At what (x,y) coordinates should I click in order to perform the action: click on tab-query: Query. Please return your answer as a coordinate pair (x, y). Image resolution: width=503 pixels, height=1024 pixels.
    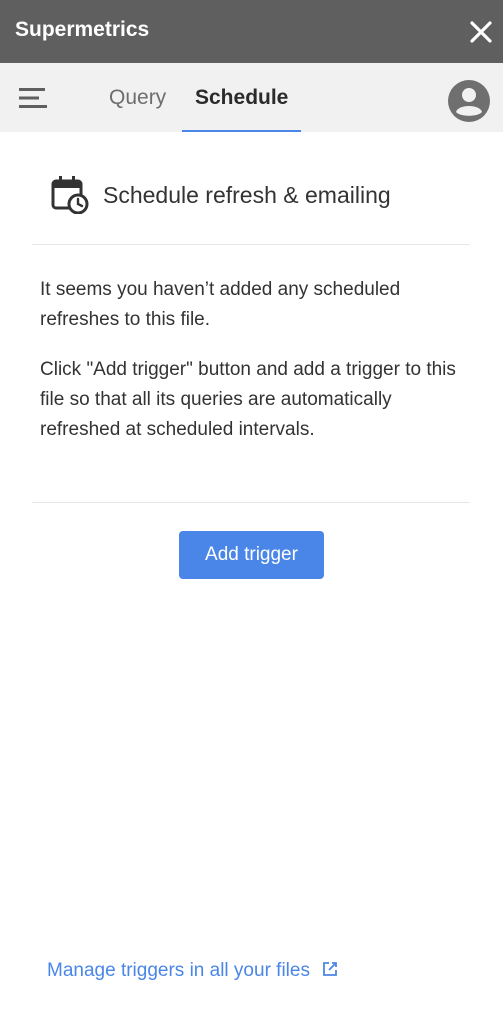
    Looking at the image, I should click on (137, 98).